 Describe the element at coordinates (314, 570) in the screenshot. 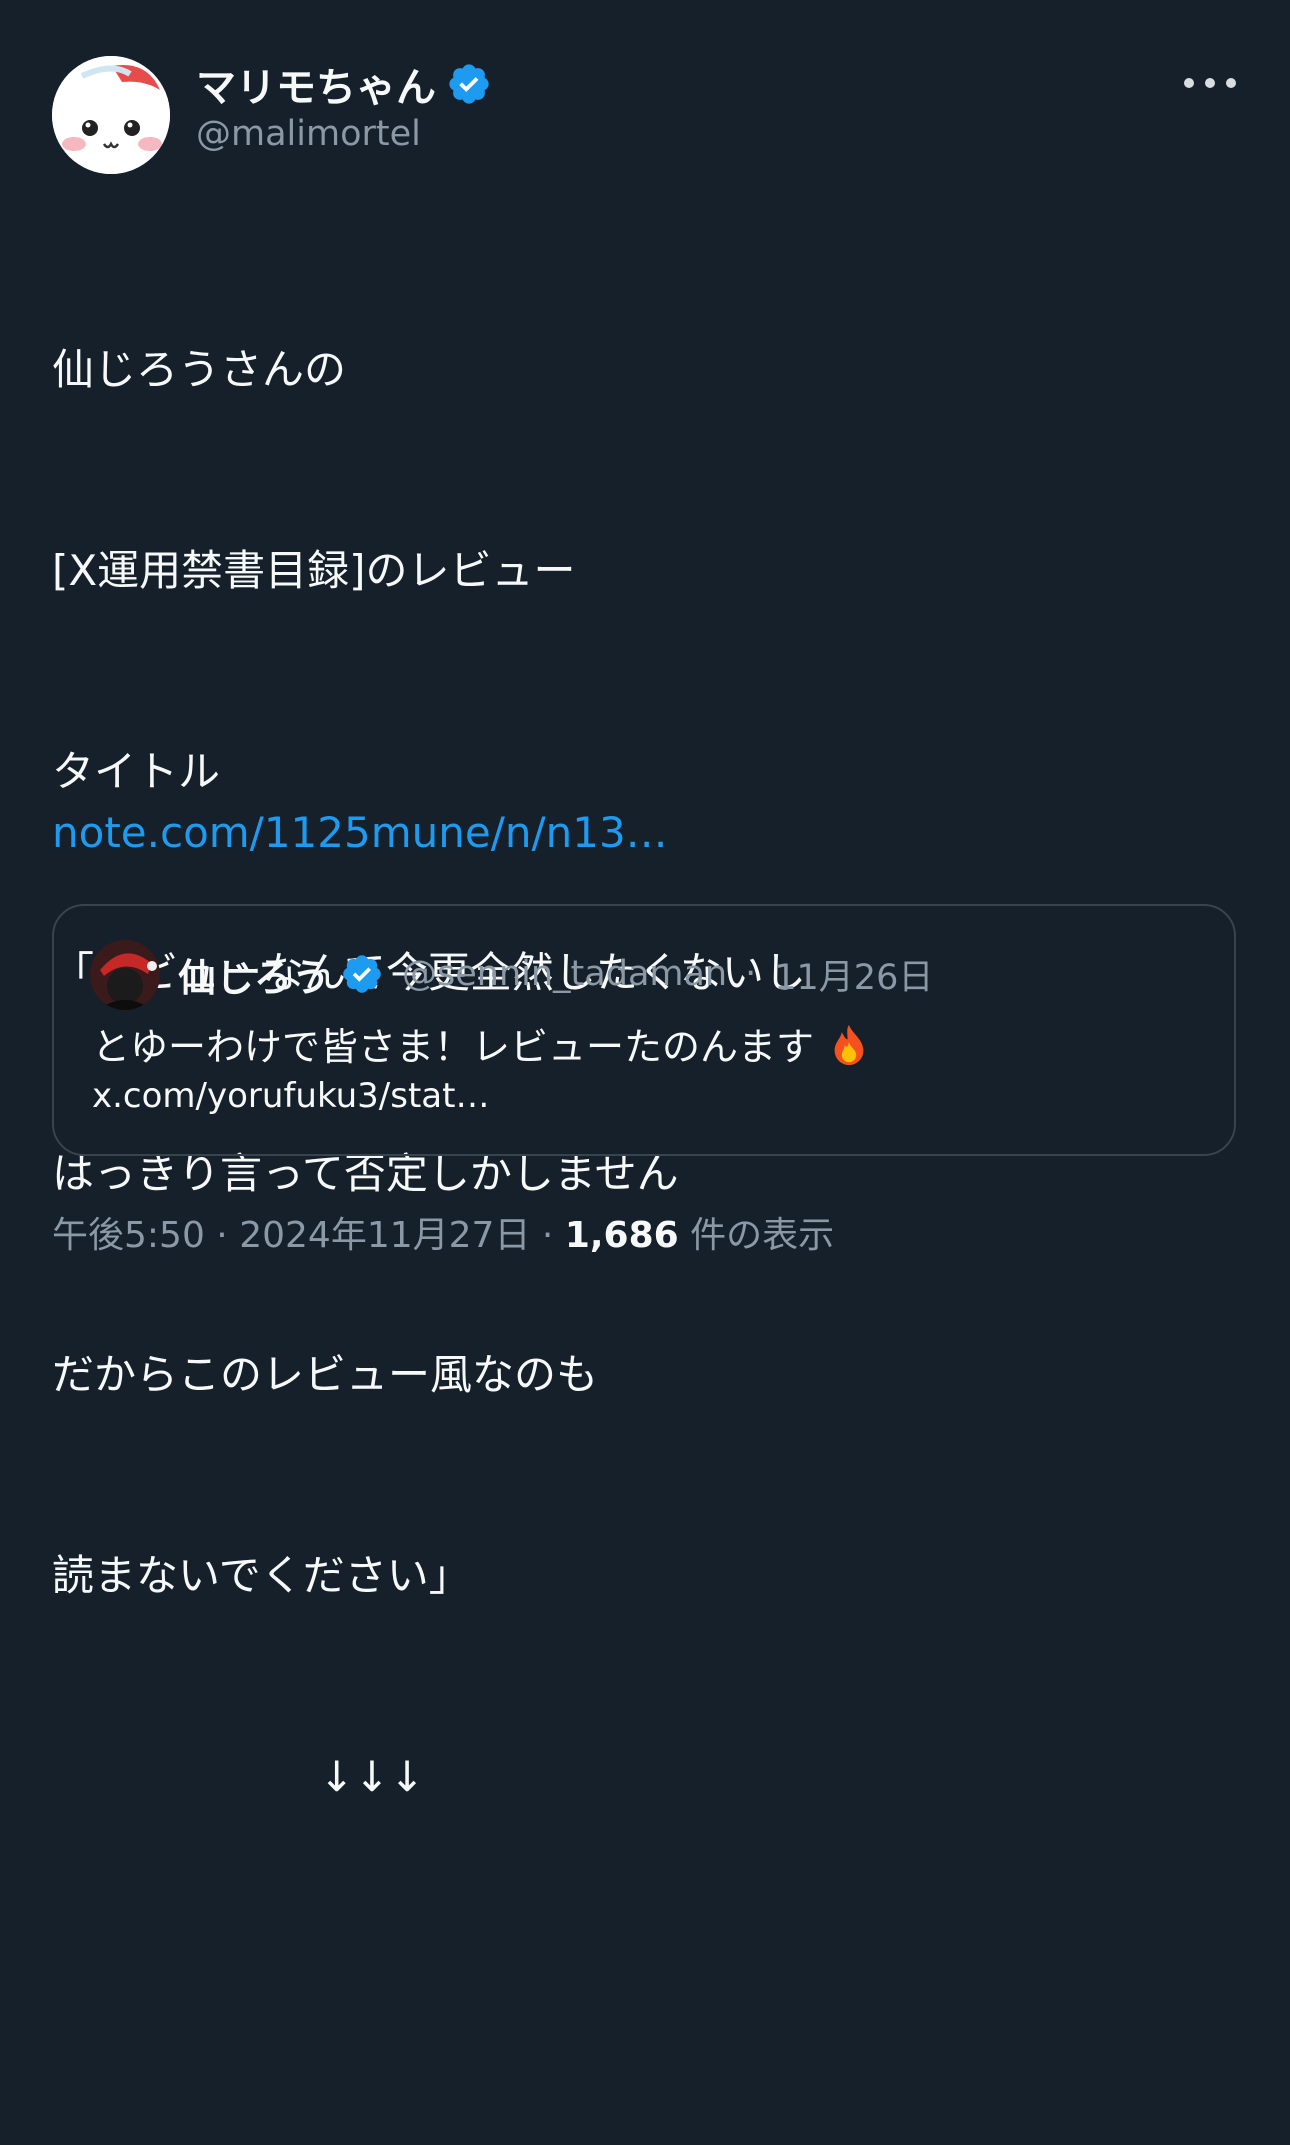

I see `tweet-body-line: [X運用禁書目録]のレビュー` at that location.